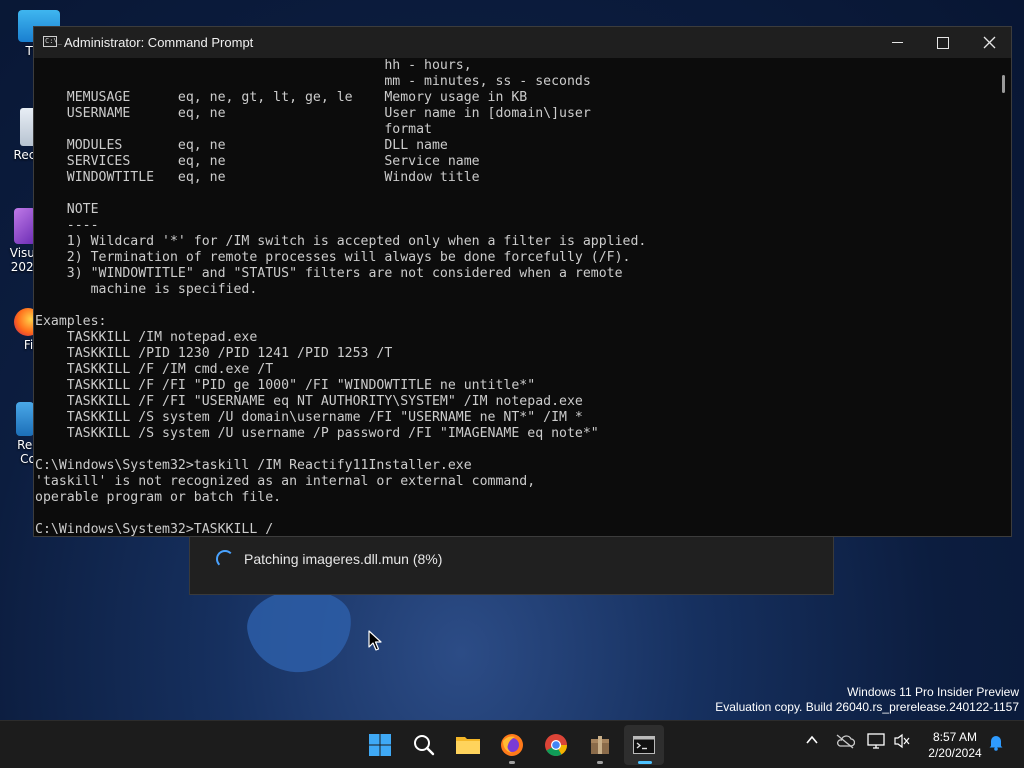 The image size is (1024, 768). I want to click on window-title: Administrator: Command Prompt, so click(159, 42).